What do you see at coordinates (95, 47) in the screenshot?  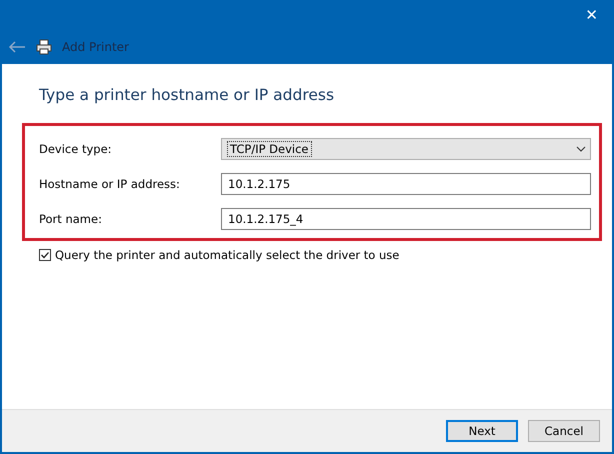 I see `window-title: Add Printer` at bounding box center [95, 47].